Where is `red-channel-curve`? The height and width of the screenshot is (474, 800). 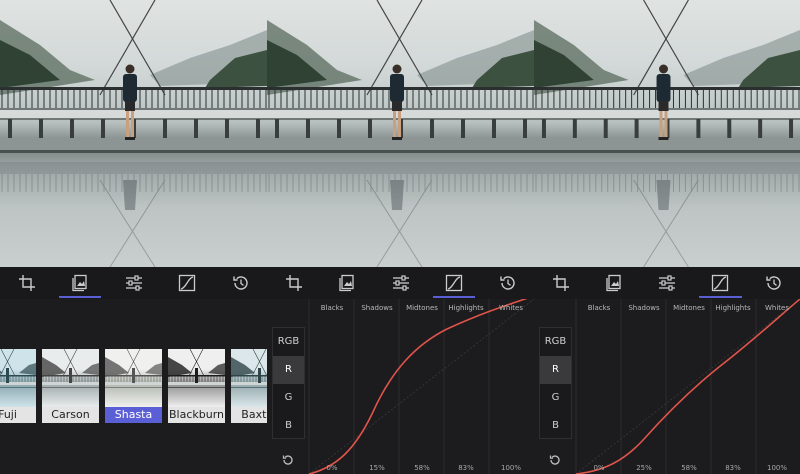
red-channel-curve is located at coordinates (421, 386).